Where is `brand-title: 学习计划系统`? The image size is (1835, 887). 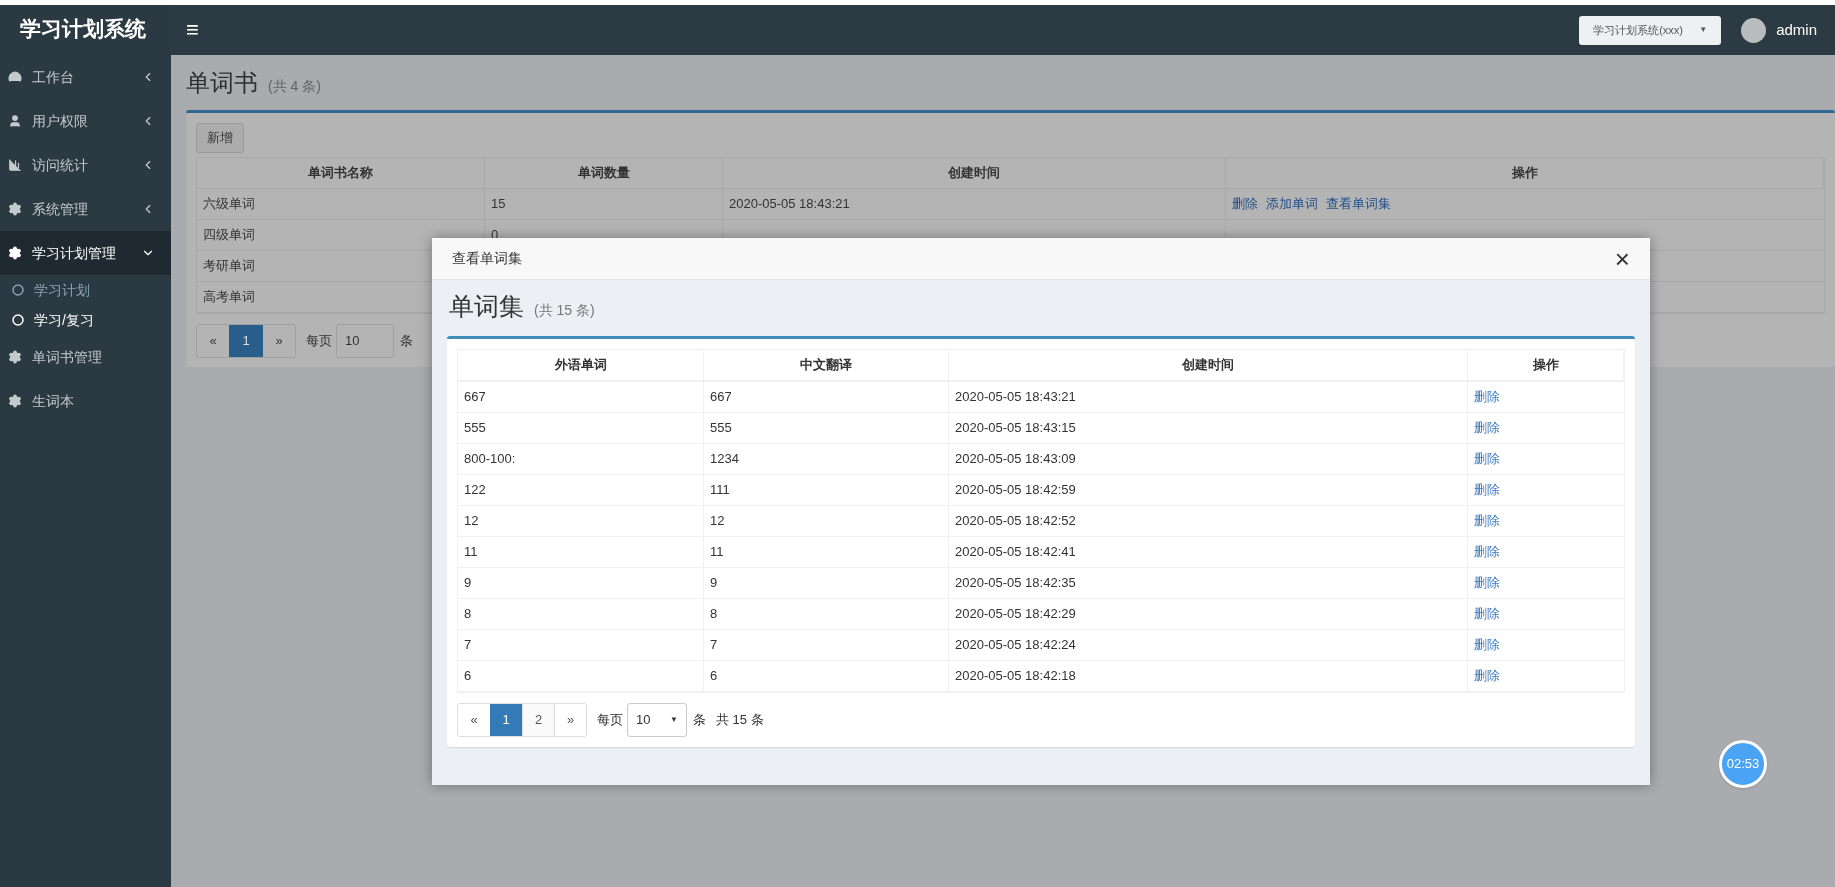 brand-title: 学习计划系统 is located at coordinates (83, 30).